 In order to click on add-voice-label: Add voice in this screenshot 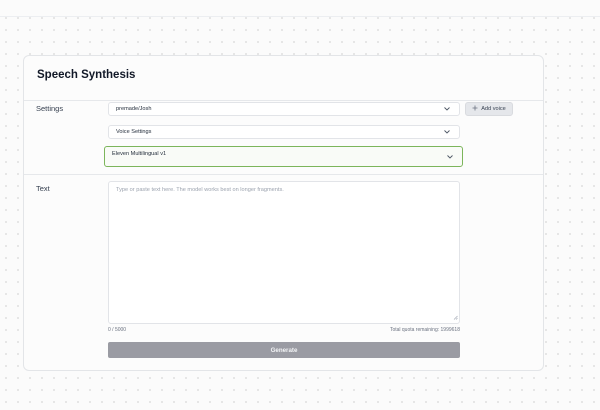, I will do `click(493, 109)`.